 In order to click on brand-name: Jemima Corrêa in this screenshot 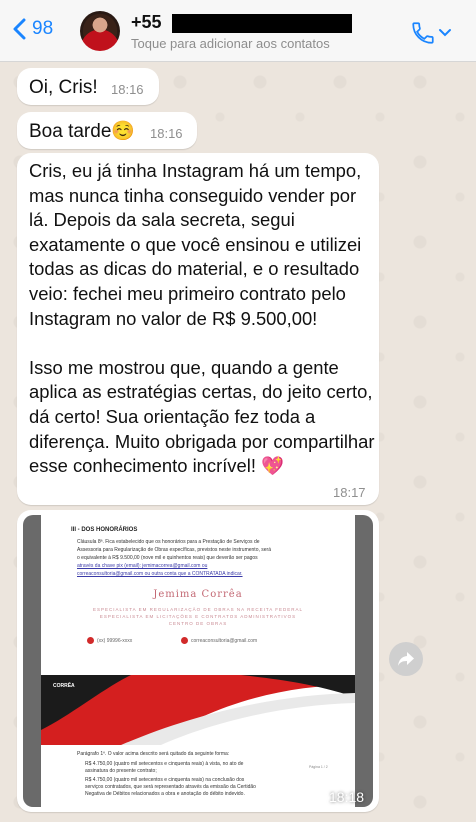, I will do `click(198, 594)`.